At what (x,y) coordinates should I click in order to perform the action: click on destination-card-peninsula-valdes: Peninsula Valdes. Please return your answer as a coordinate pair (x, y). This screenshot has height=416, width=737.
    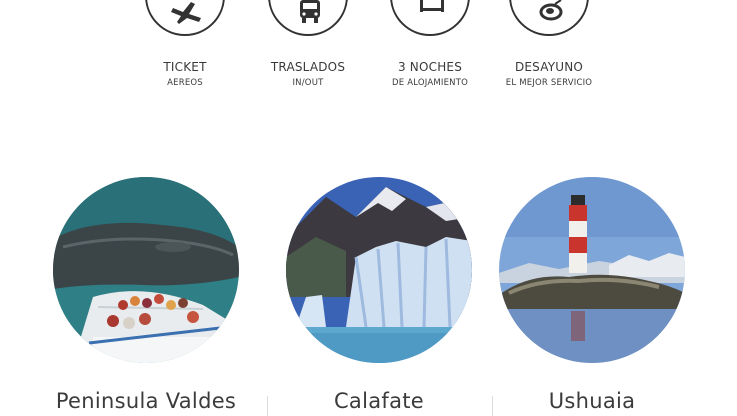
    Looking at the image, I should click on (146, 295).